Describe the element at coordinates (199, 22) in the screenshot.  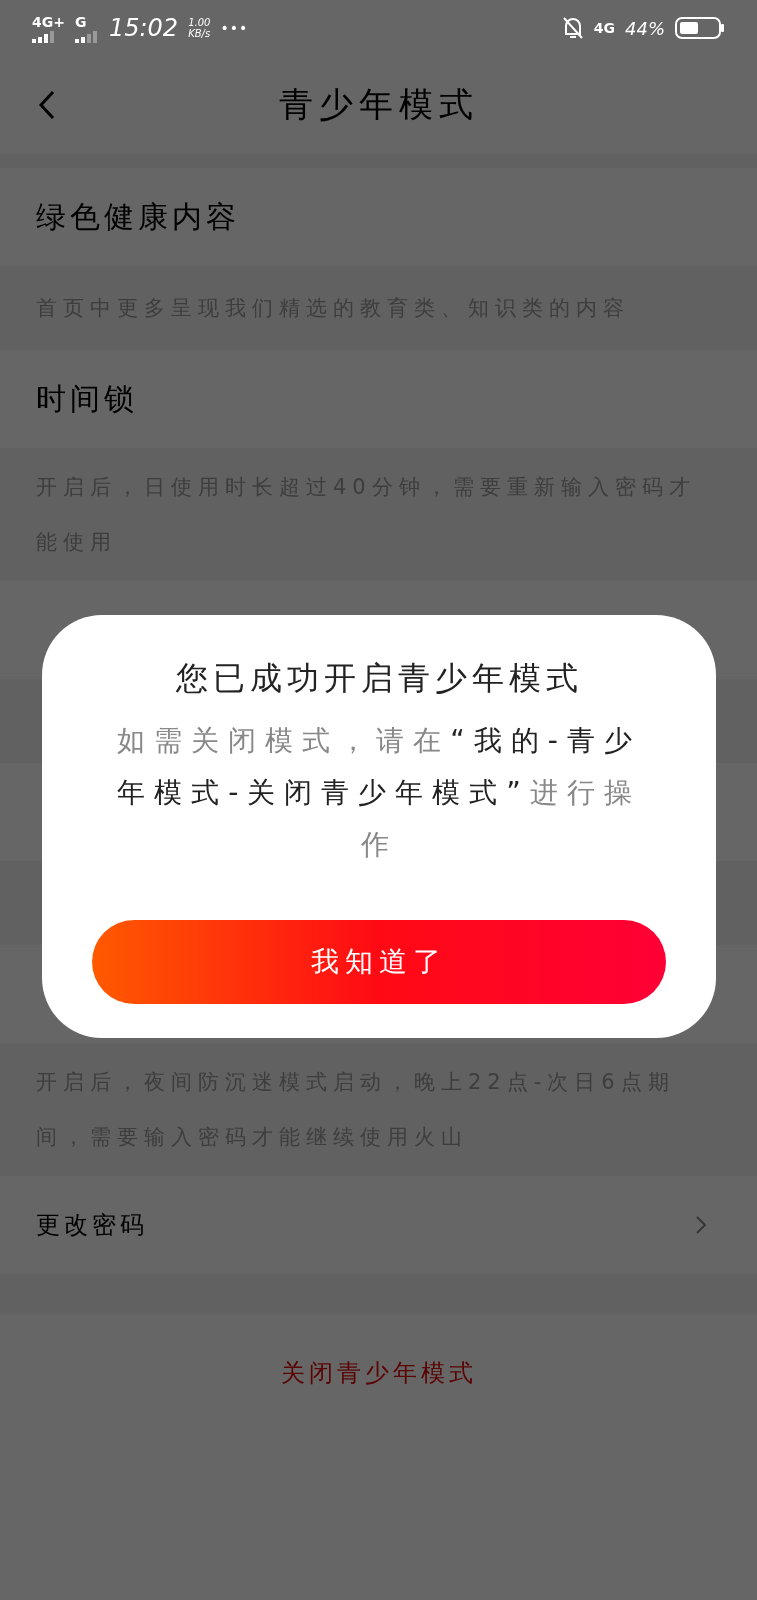
I see `speed-value: 1.00` at that location.